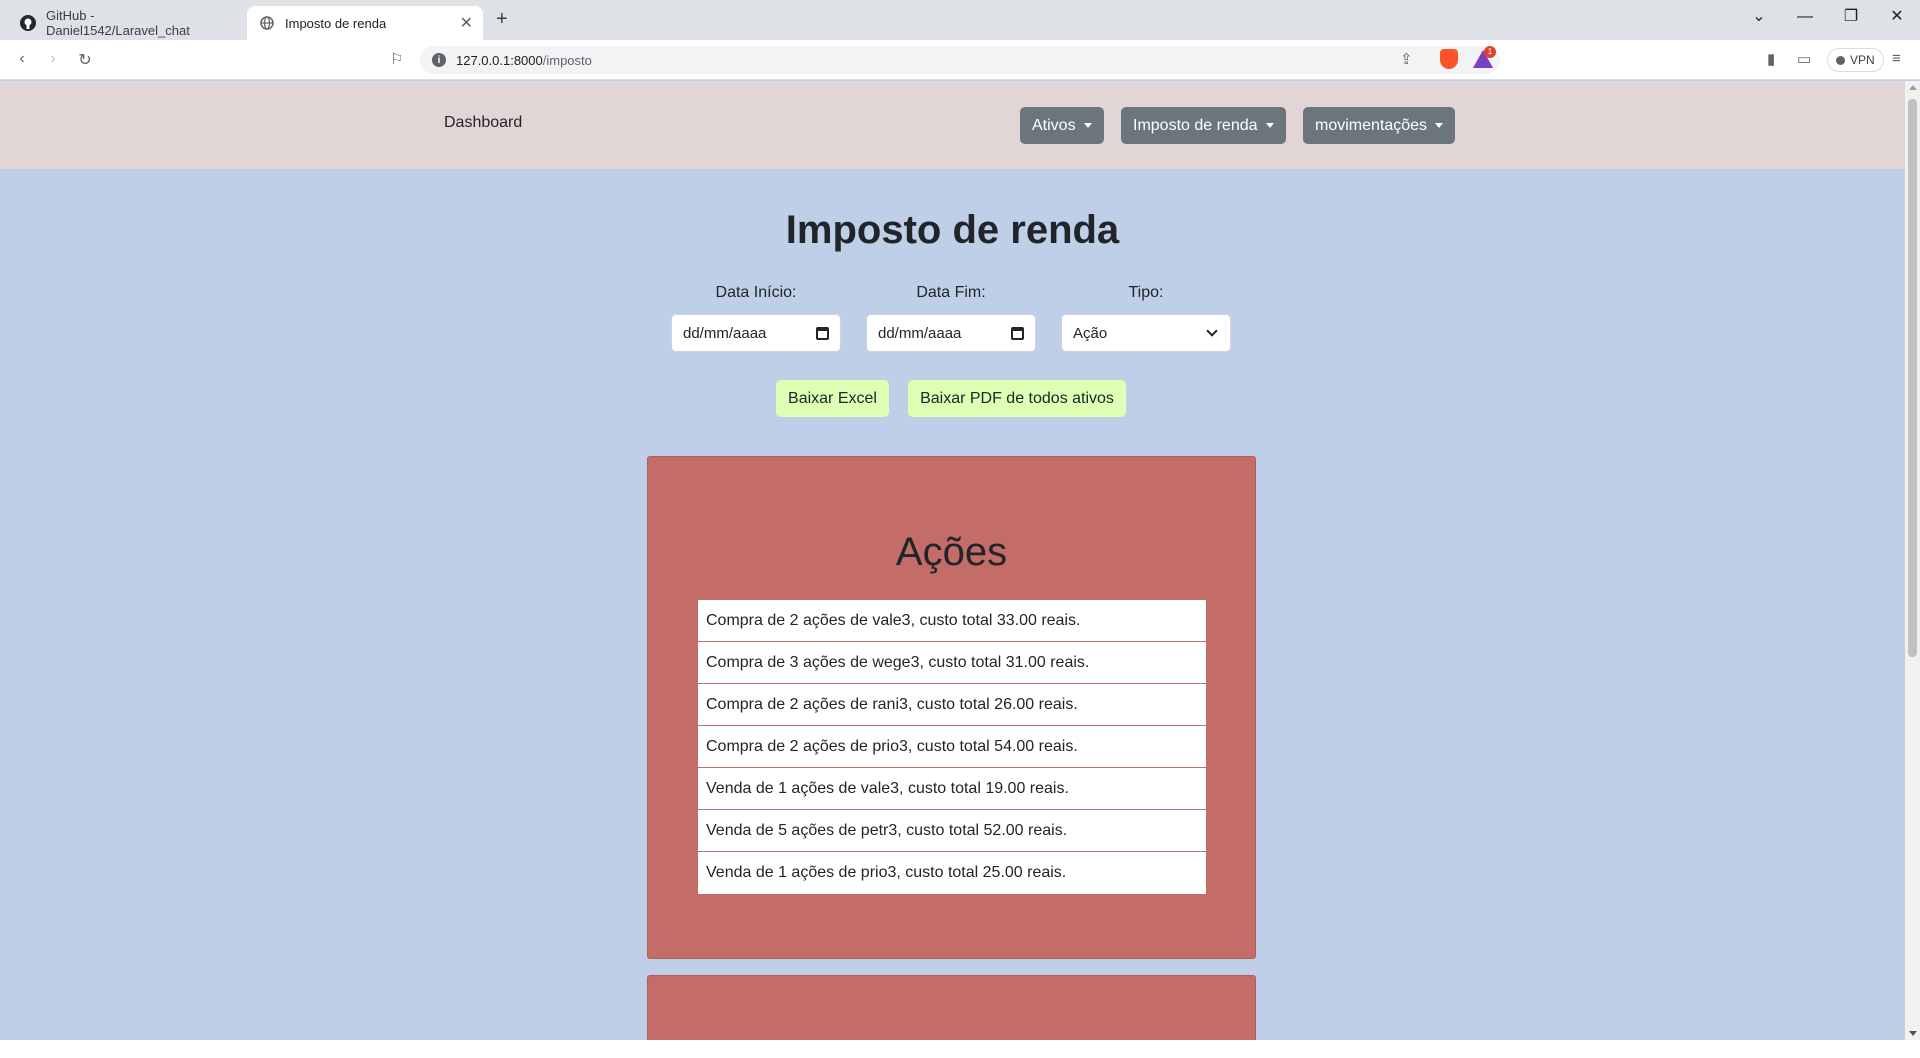 The height and width of the screenshot is (1058, 1920). What do you see at coordinates (1897, 17) in the screenshot?
I see `close-window-icon: ✕` at bounding box center [1897, 17].